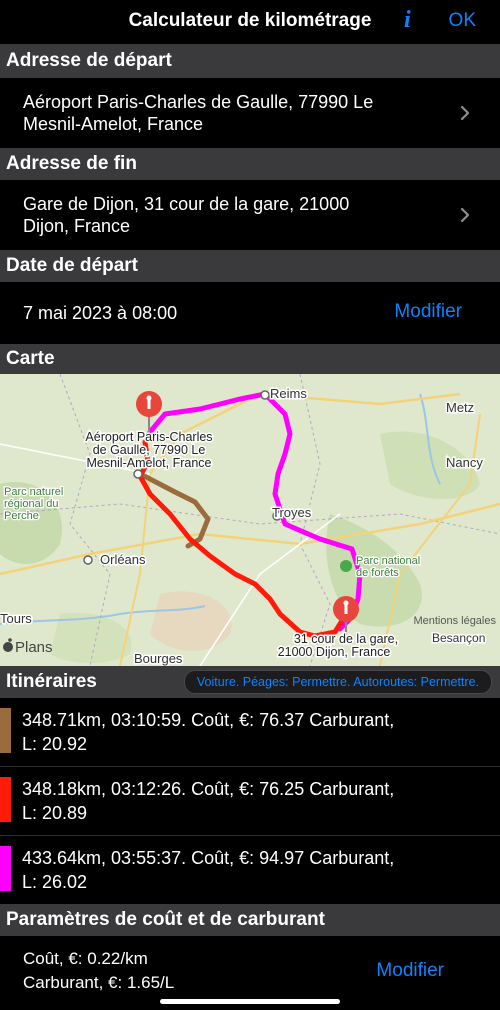 The image size is (500, 1010). What do you see at coordinates (148, 463) in the screenshot?
I see `start-pin-label-3: Mesnil-Amelot, France` at bounding box center [148, 463].